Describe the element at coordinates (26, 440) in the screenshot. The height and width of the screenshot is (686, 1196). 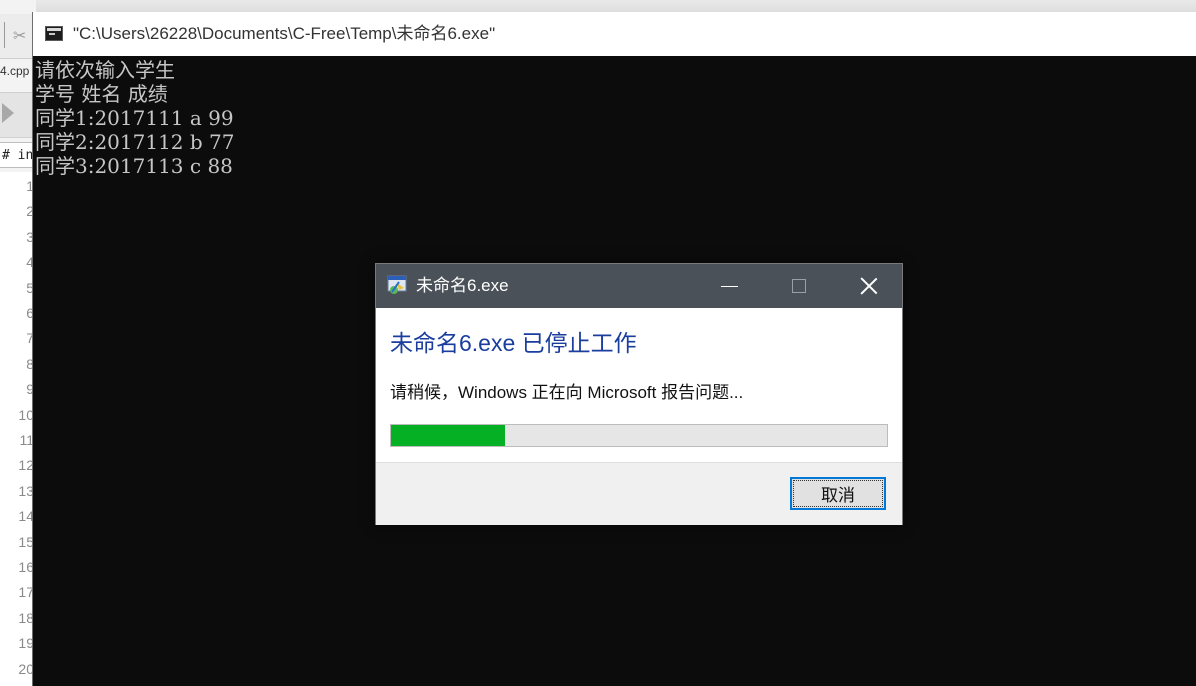
I see `line-number: 11` at that location.